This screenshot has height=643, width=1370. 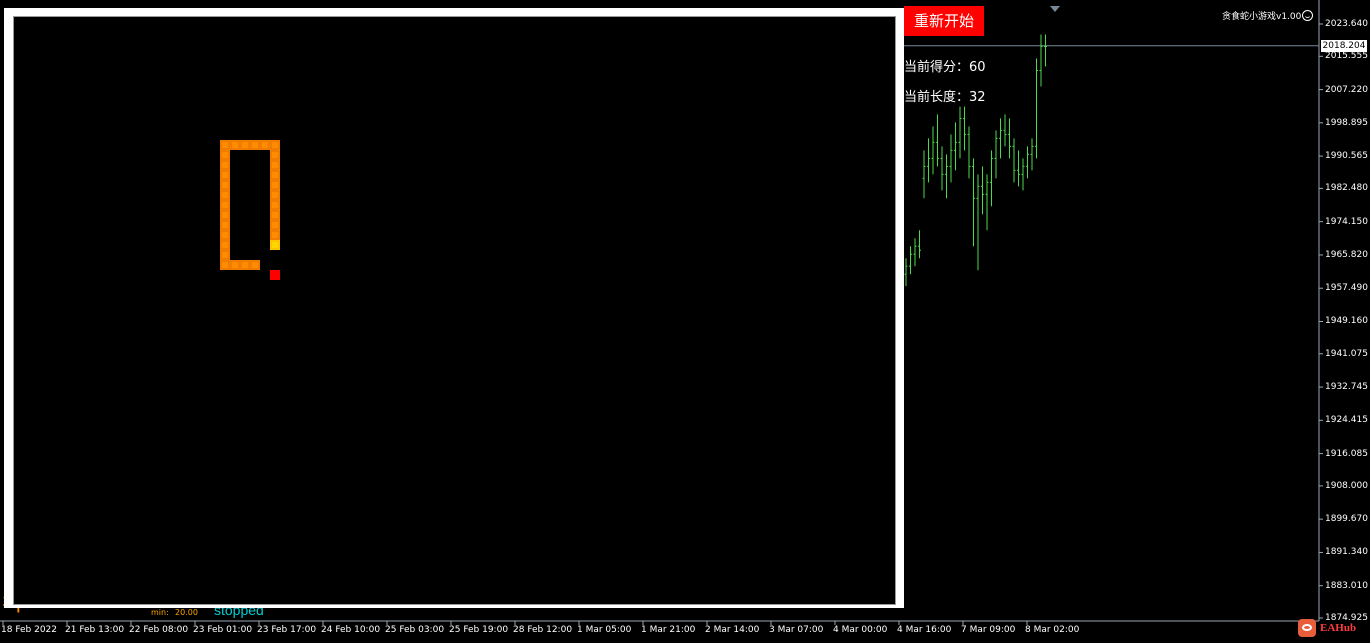 What do you see at coordinates (415, 630) in the screenshot?
I see `time-label: 25 Feb 03:00` at bounding box center [415, 630].